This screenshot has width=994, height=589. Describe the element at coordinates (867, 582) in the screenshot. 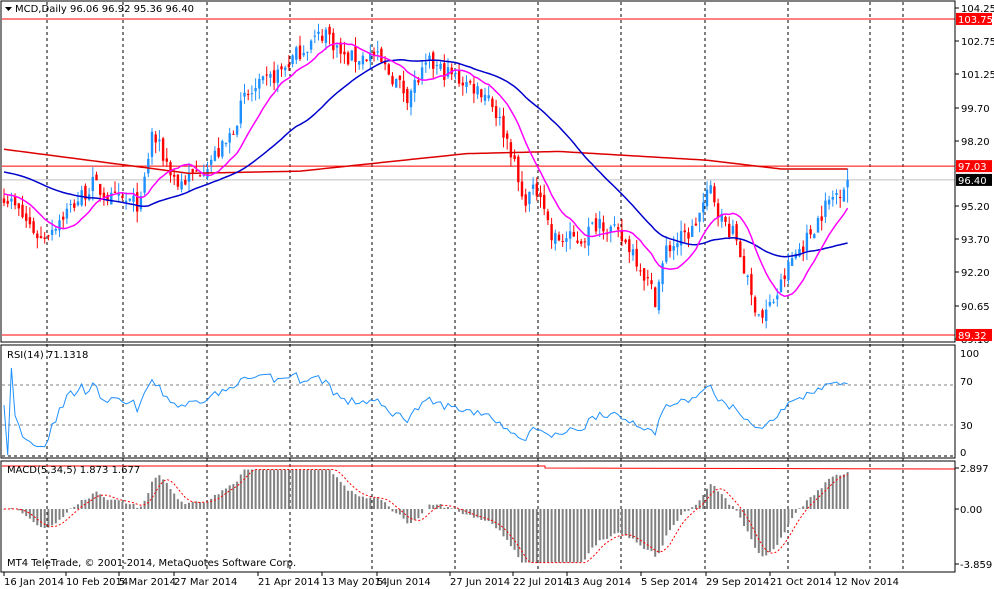

I see `date-label: 12 Nov 2014` at that location.